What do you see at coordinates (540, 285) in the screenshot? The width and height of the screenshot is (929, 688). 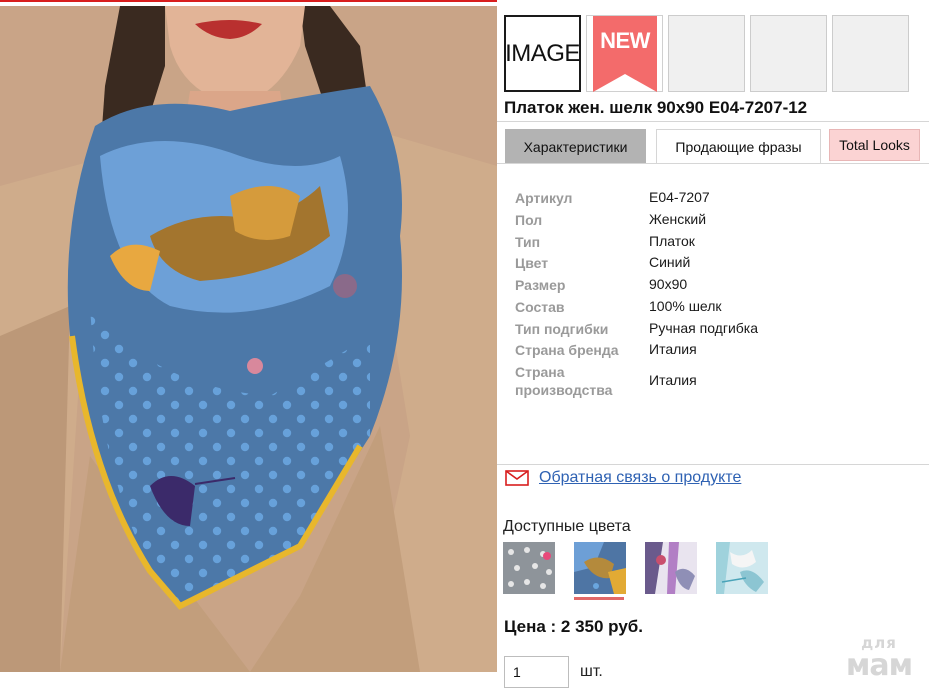 I see `spec-label: Размер` at bounding box center [540, 285].